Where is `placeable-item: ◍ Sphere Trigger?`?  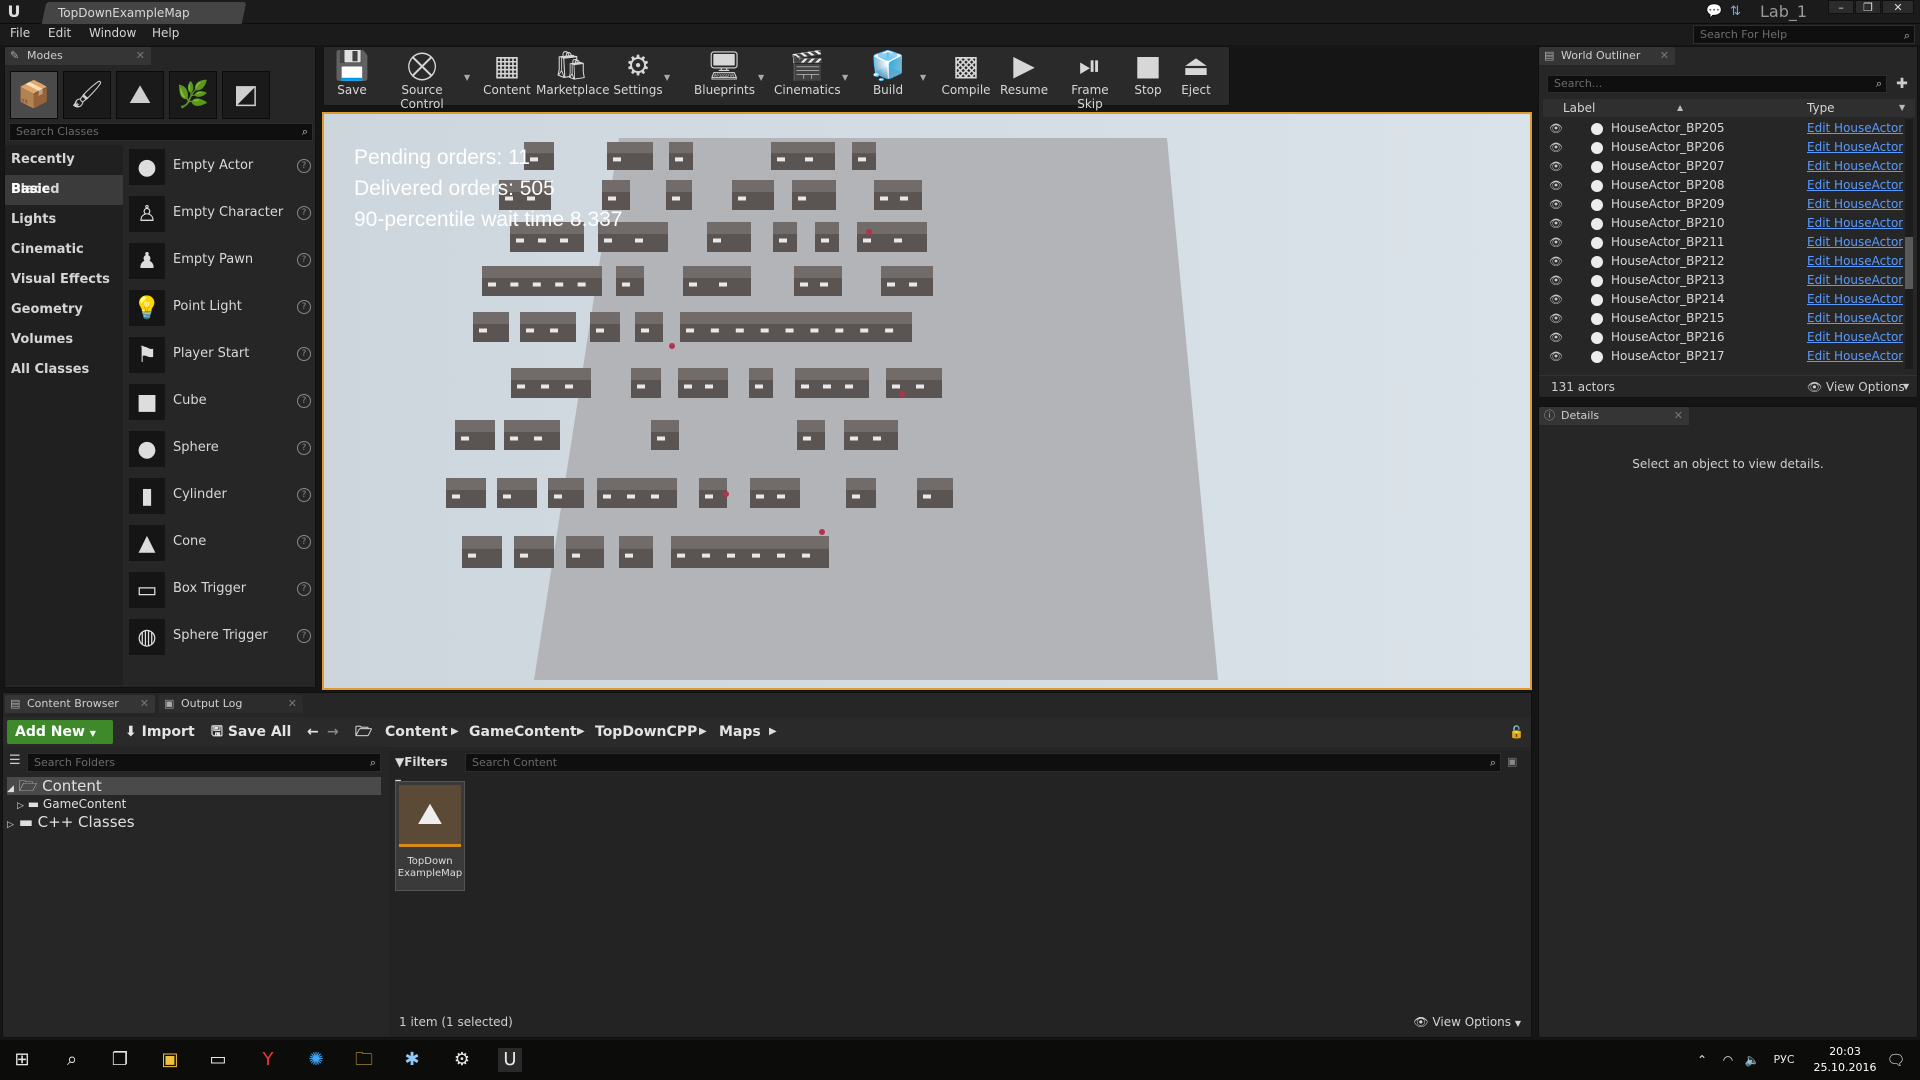
placeable-item: ◍ Sphere Trigger? is located at coordinates (220, 637).